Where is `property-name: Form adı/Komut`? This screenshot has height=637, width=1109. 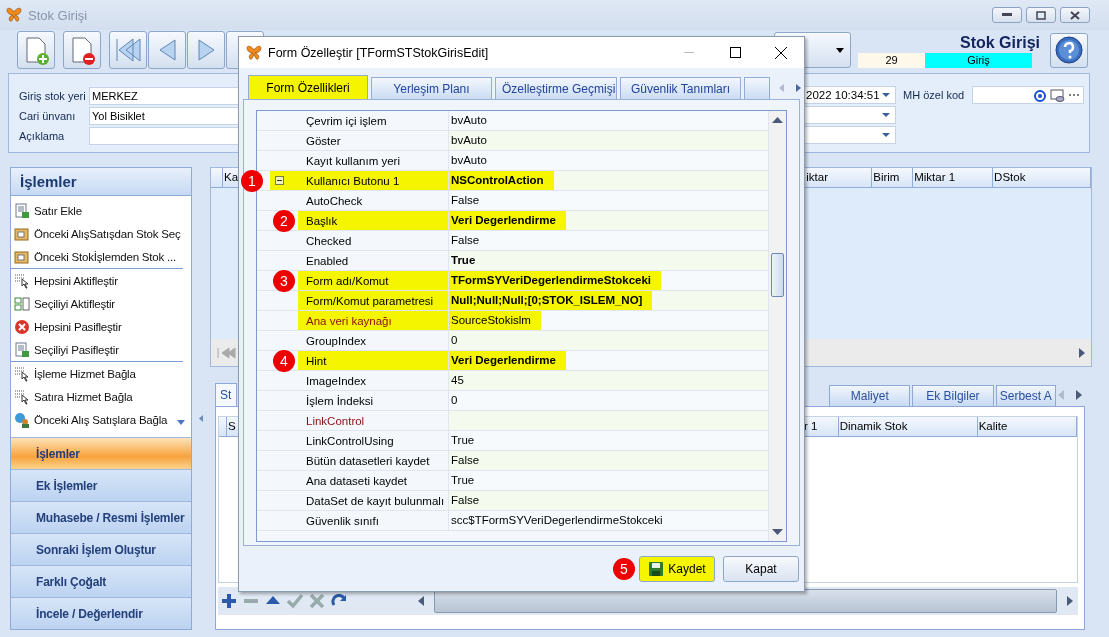
property-name: Form adı/Komut is located at coordinates (347, 280).